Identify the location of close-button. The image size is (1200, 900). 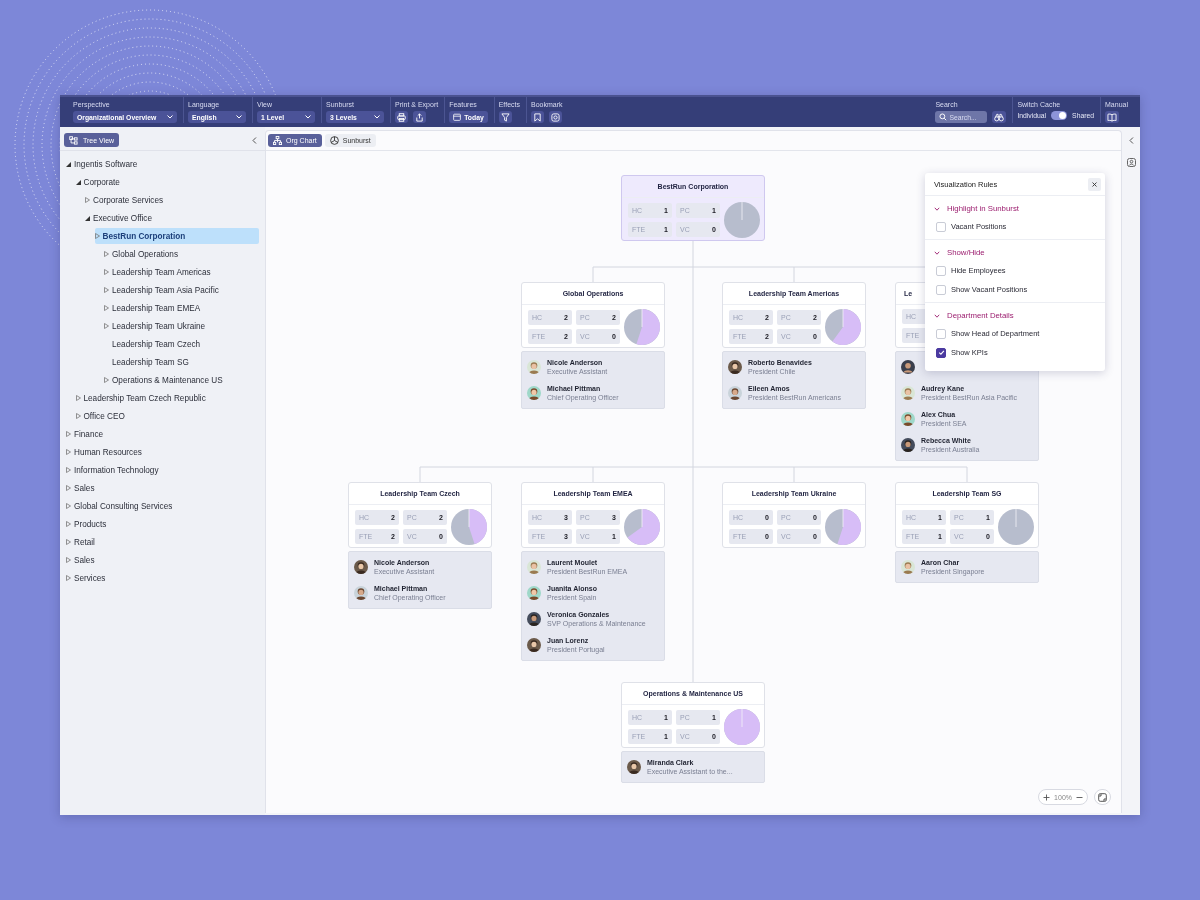
(1094, 184).